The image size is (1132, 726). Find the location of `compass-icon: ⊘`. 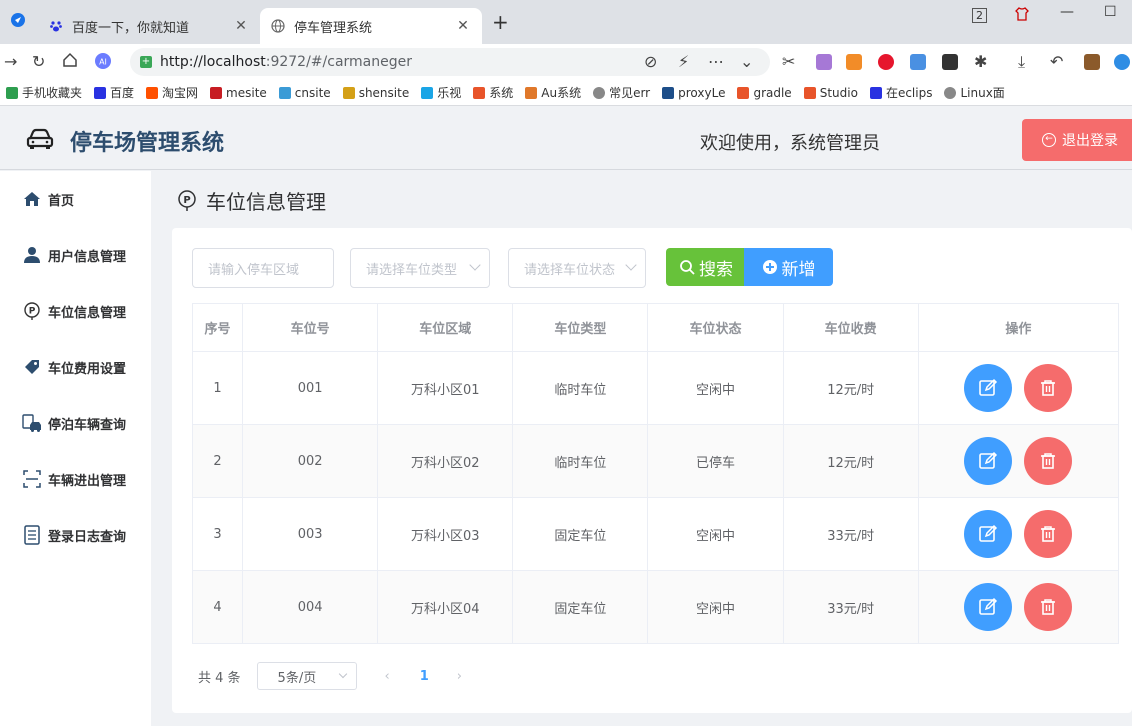

compass-icon: ⊘ is located at coordinates (650, 61).